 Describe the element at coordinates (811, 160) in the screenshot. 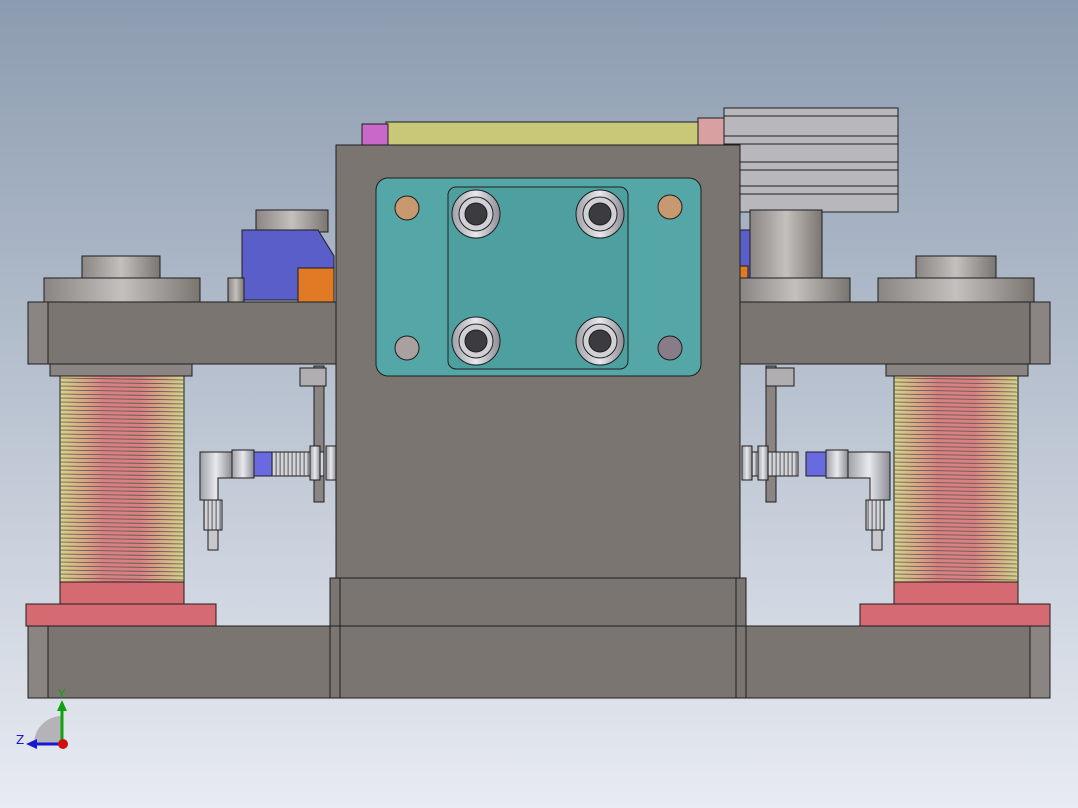

I see `right-plate-stack` at that location.